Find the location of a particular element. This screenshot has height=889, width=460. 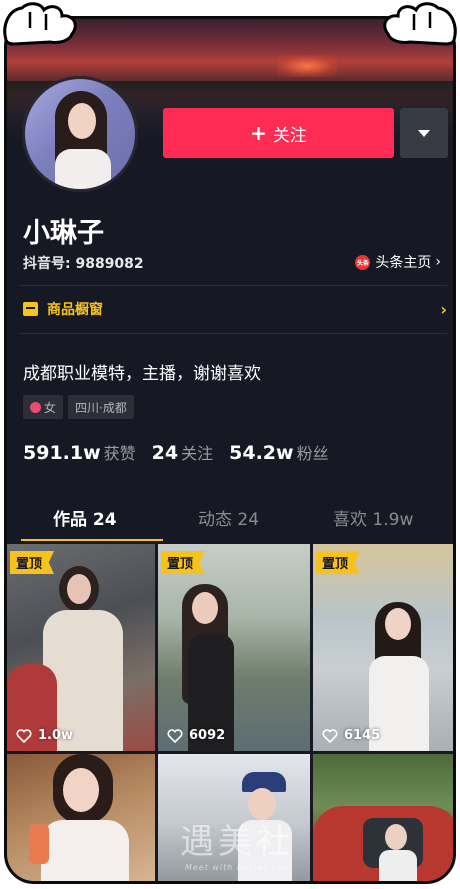

dropdown-arrow-icon is located at coordinates (424, 133).